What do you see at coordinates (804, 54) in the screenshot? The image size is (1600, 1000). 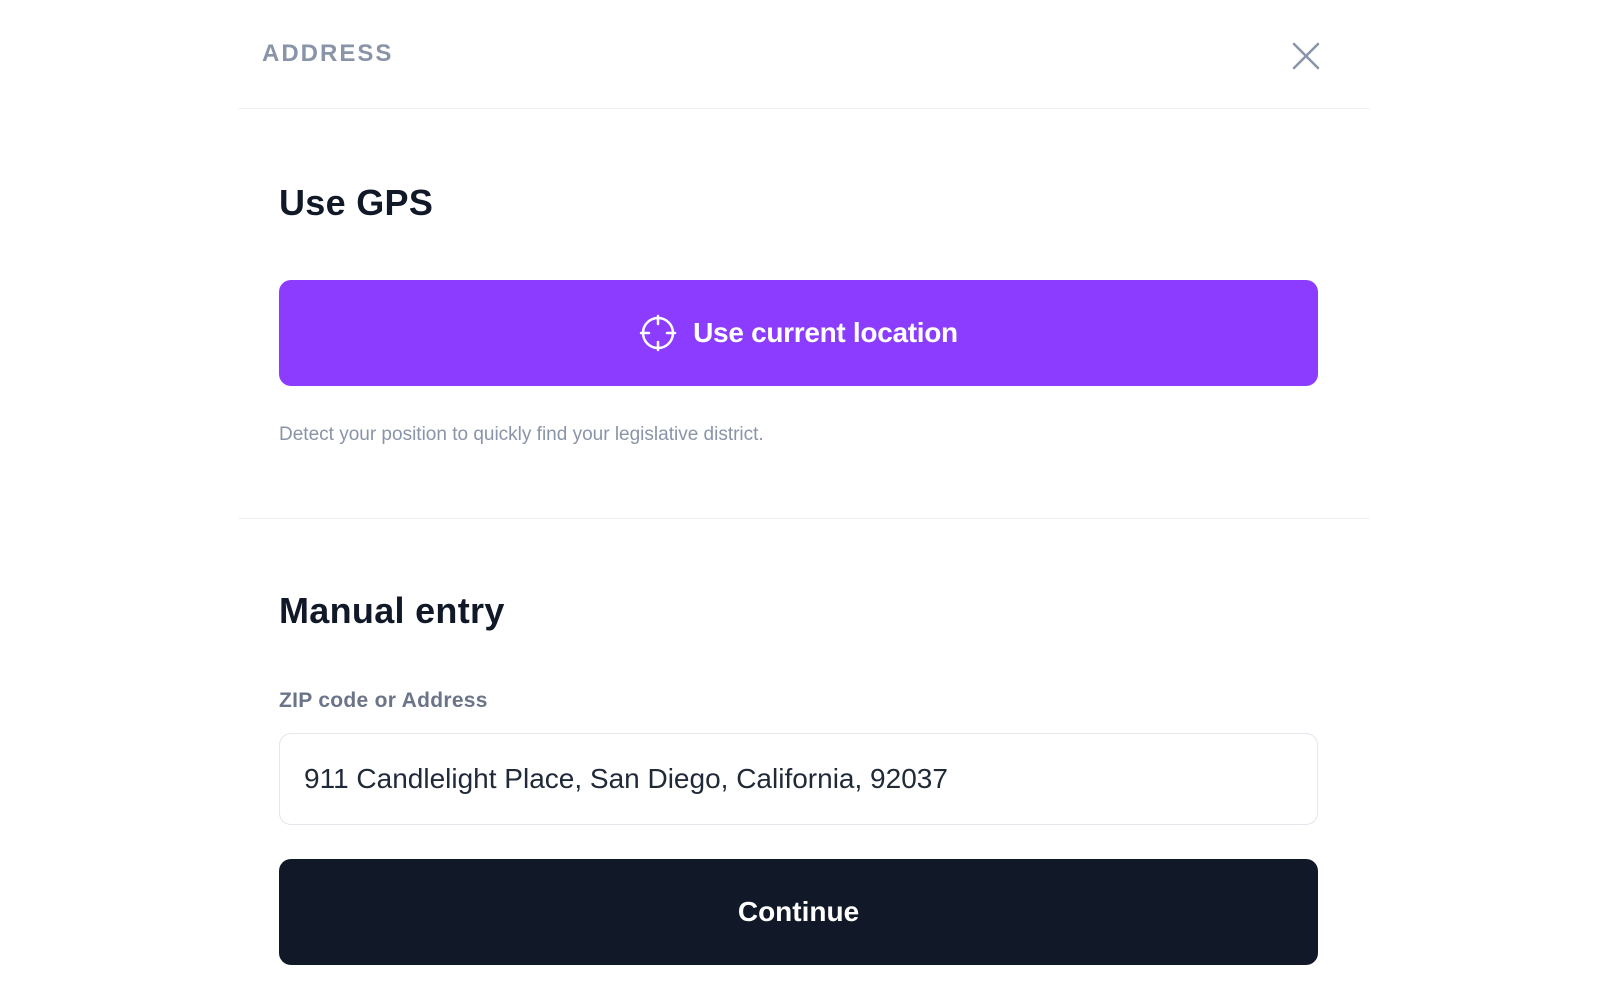 I see `modal-header: ADDRESS` at bounding box center [804, 54].